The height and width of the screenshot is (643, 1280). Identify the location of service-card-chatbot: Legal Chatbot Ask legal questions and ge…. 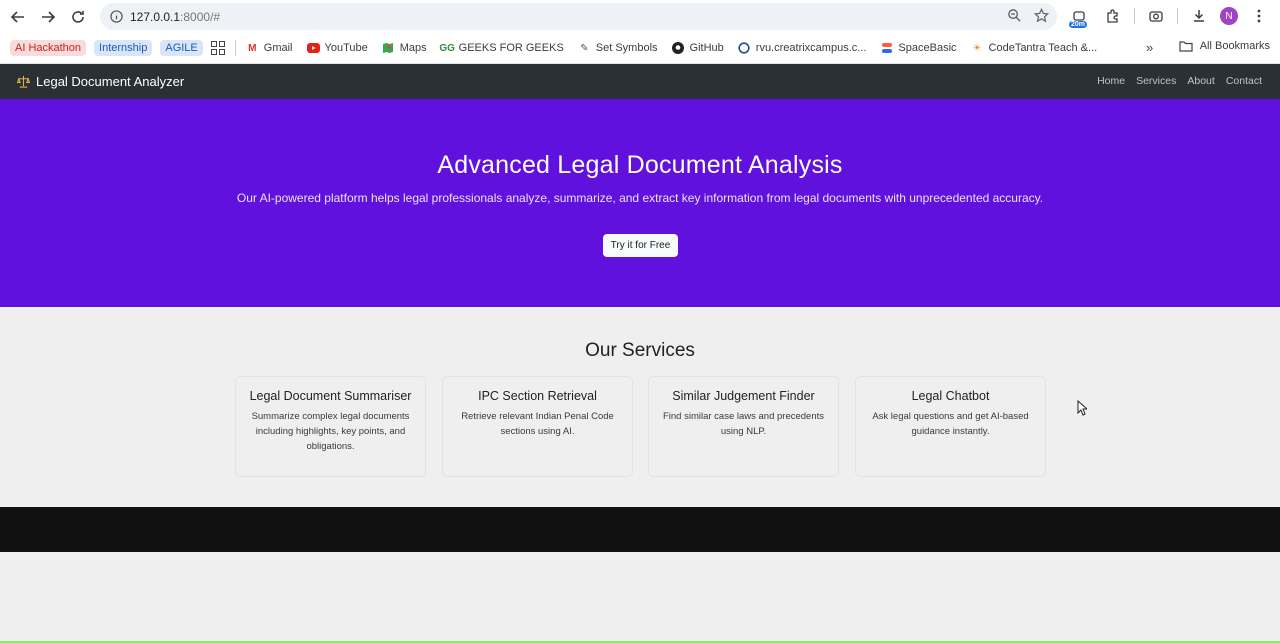
(950, 426).